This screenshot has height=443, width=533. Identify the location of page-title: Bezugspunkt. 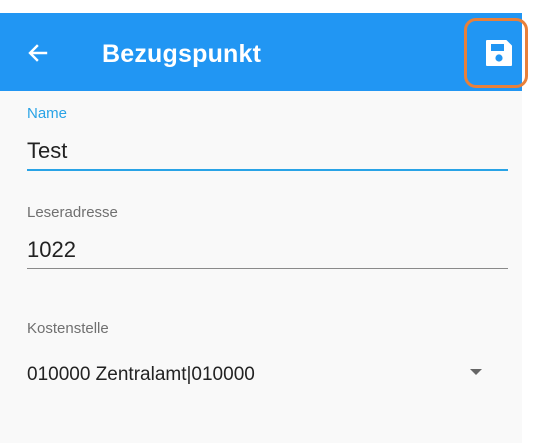
(182, 54).